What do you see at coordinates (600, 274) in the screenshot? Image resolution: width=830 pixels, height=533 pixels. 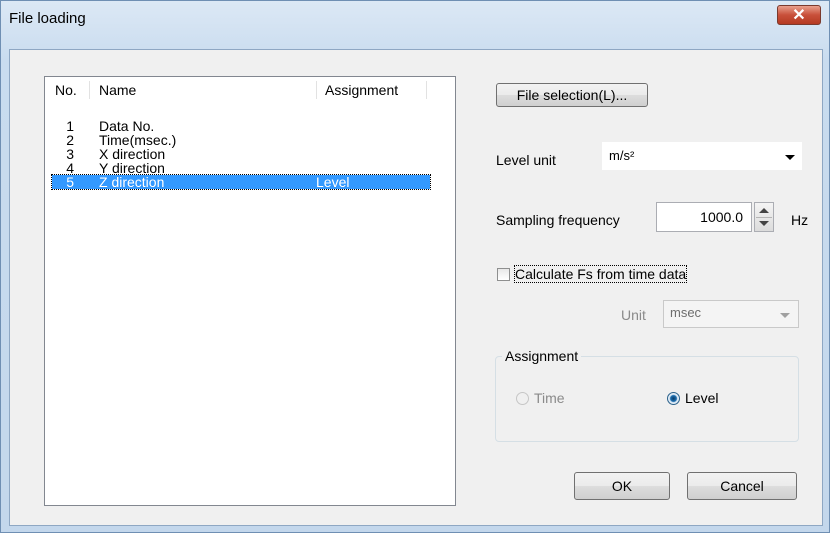 I see `calculate-fs-label: Calculate Fs from time data` at bounding box center [600, 274].